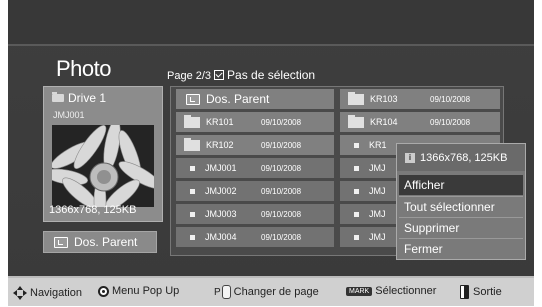 The height and width of the screenshot is (307, 542). What do you see at coordinates (255, 145) in the screenshot?
I see `grid-folder: KR102 09/10/2008` at bounding box center [255, 145].